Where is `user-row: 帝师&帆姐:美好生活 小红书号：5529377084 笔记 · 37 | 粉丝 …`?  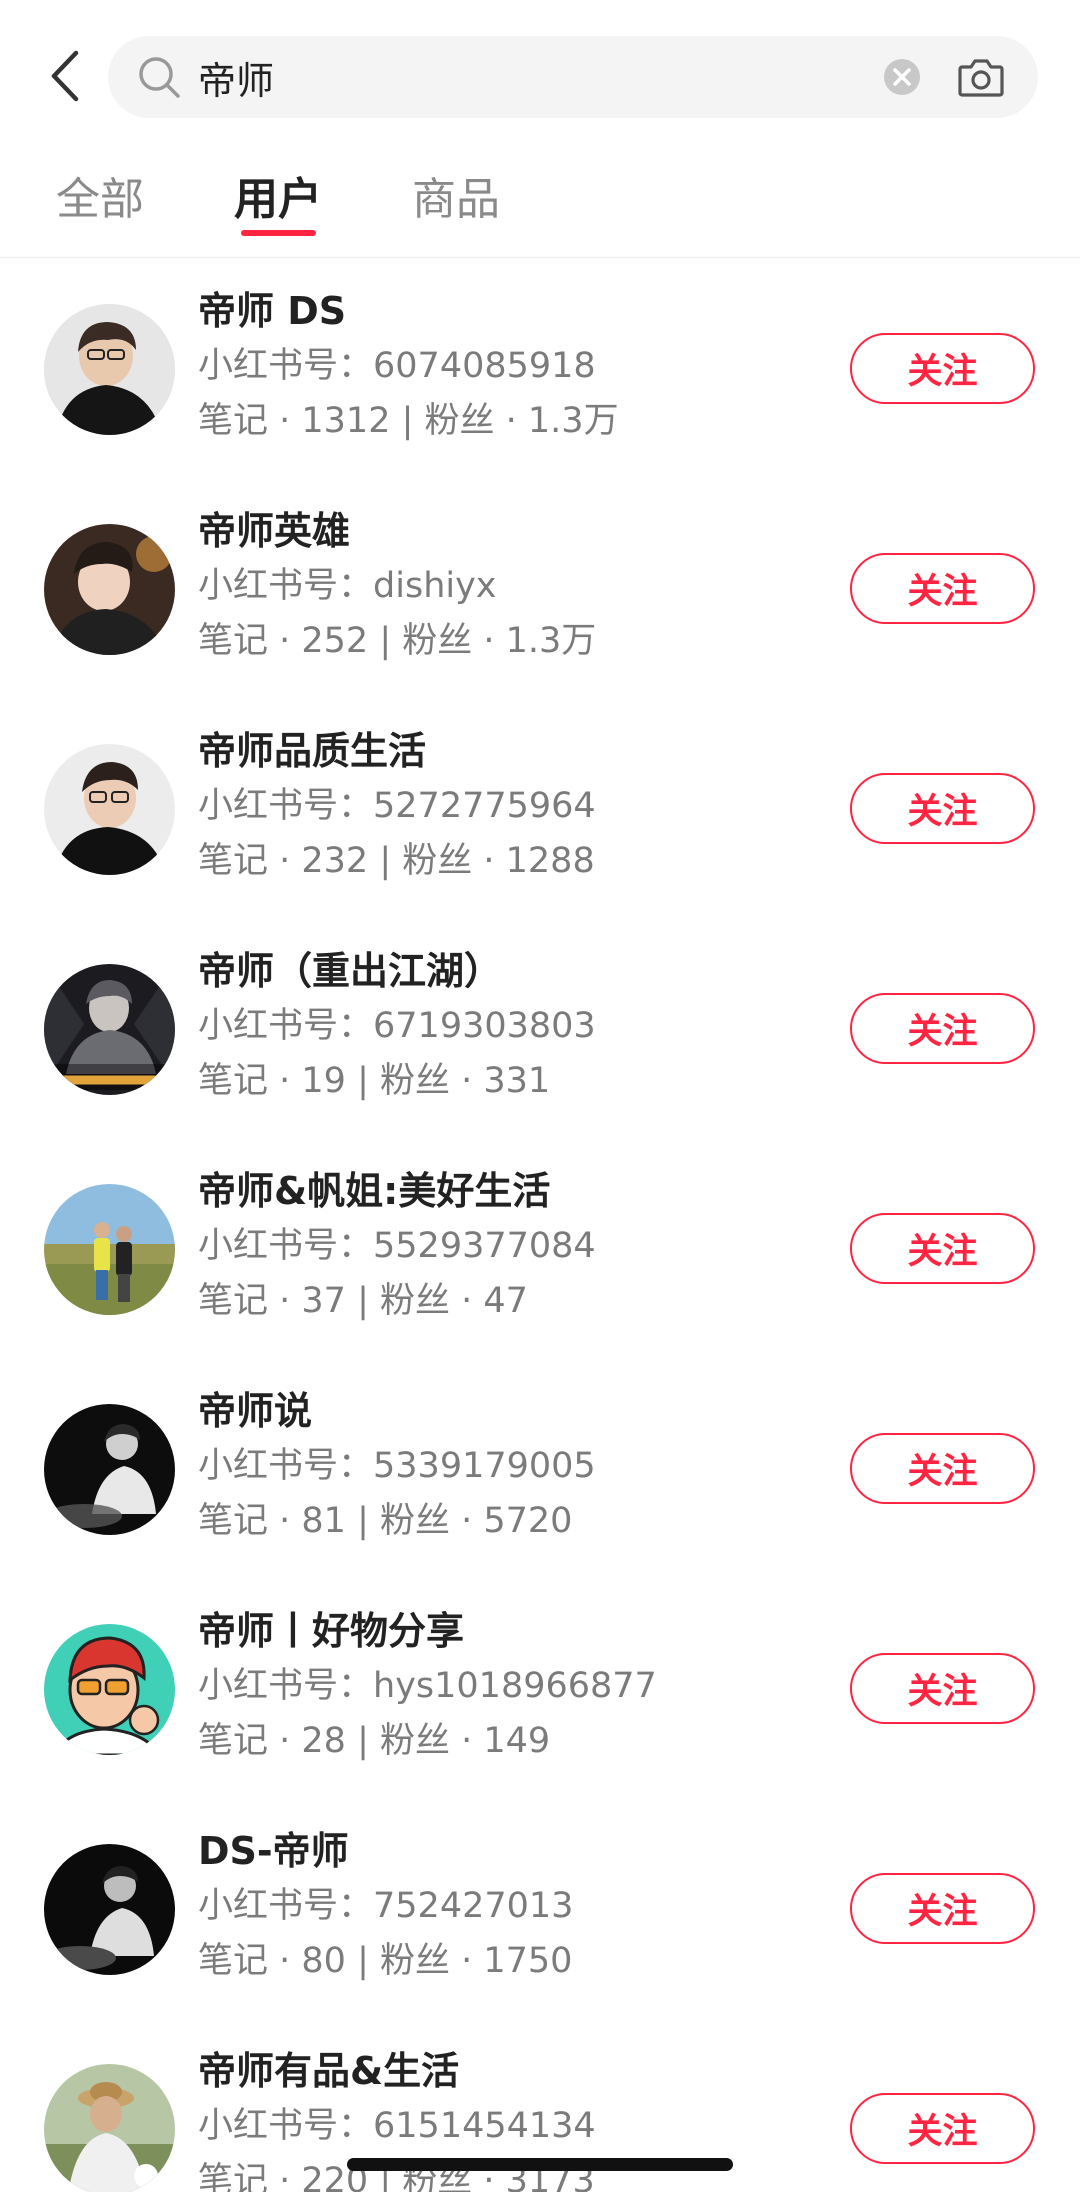
user-row: 帝师&帆姐:美好生活 小红书号：5529377084 笔记 · 37 | 粉丝 … is located at coordinates (540, 1248).